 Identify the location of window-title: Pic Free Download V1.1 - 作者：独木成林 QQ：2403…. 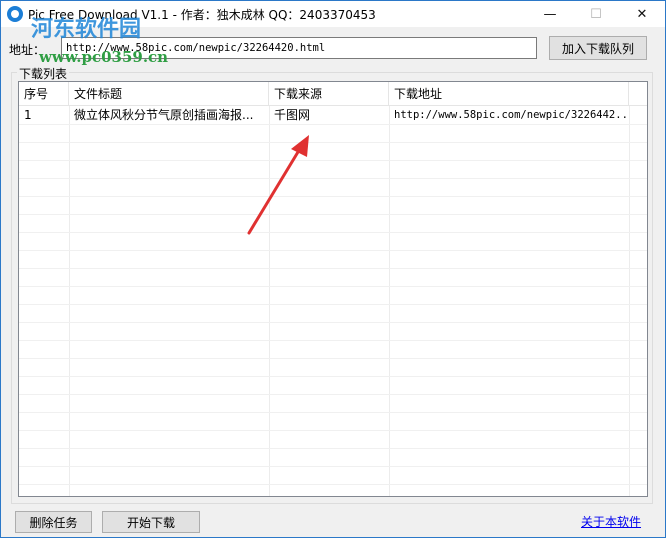
(202, 15).